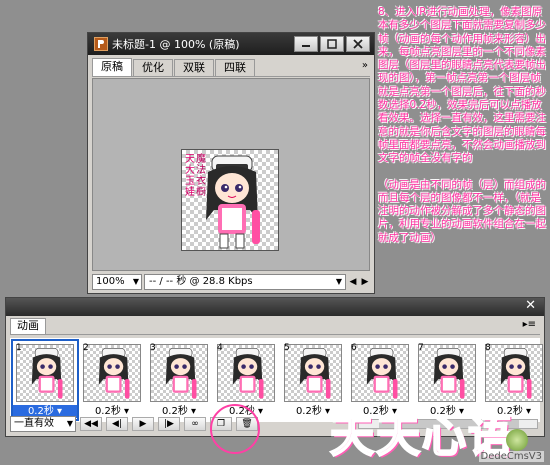 The height and width of the screenshot is (465, 550). Describe the element at coordinates (230, 200) in the screenshot. I see `pixel-art-image: 天大玉娃 魔法衣橱` at that location.